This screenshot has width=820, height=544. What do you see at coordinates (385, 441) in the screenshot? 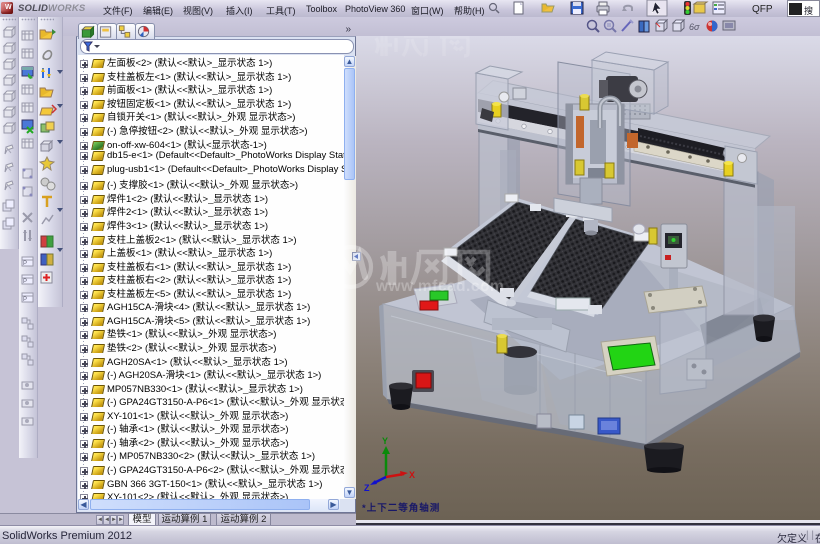
I see `svg-text: Y` at bounding box center [385, 441].